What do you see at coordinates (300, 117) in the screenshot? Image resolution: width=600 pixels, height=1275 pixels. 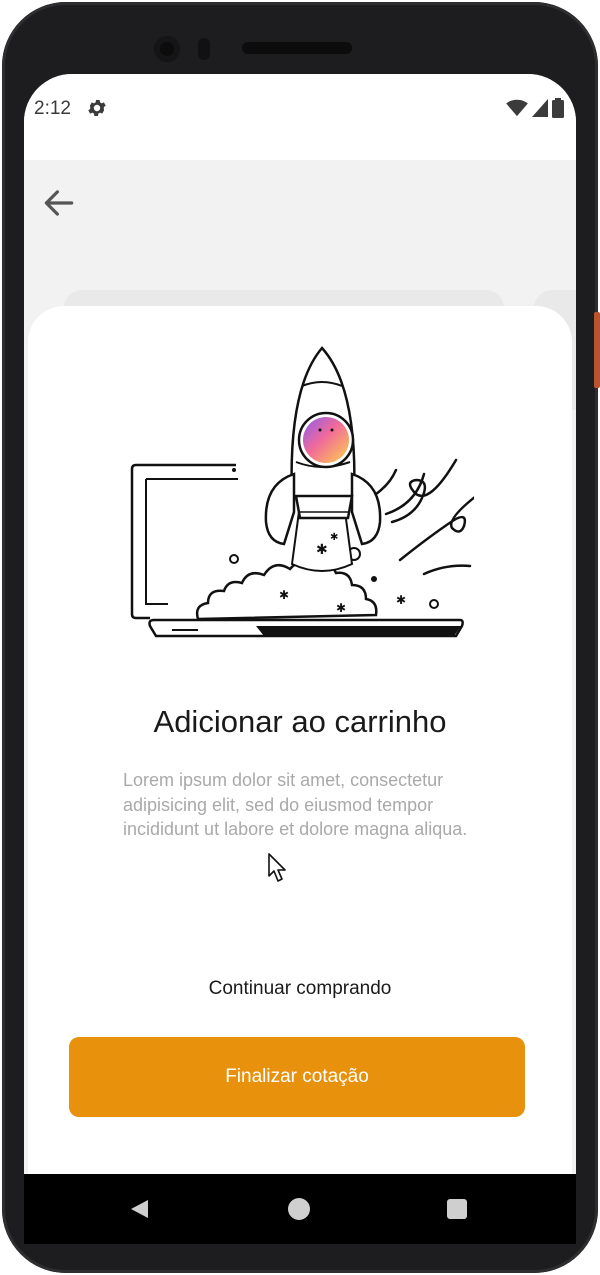 I see `status-bar: 2:12` at bounding box center [300, 117].